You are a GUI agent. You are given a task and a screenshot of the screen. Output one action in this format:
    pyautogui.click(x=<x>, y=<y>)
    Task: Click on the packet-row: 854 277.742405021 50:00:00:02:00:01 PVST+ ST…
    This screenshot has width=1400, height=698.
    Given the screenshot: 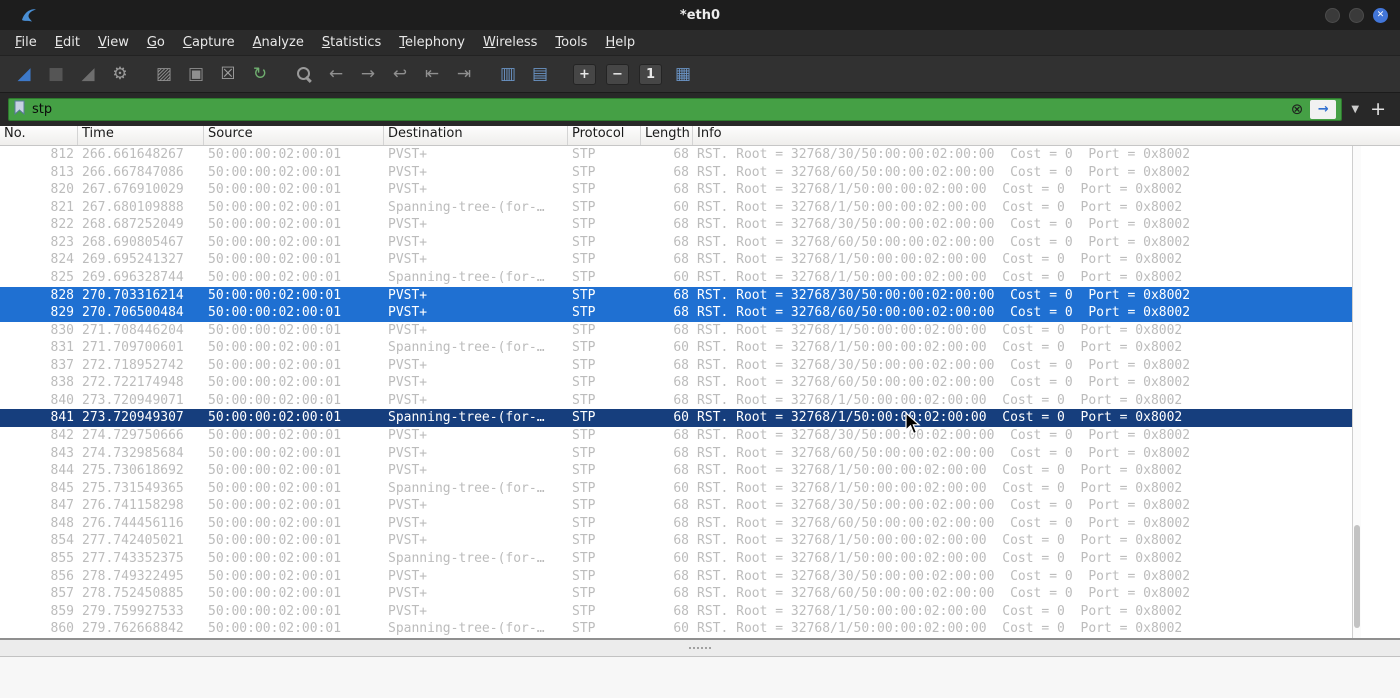 What is the action you would take?
    pyautogui.click(x=676, y=541)
    